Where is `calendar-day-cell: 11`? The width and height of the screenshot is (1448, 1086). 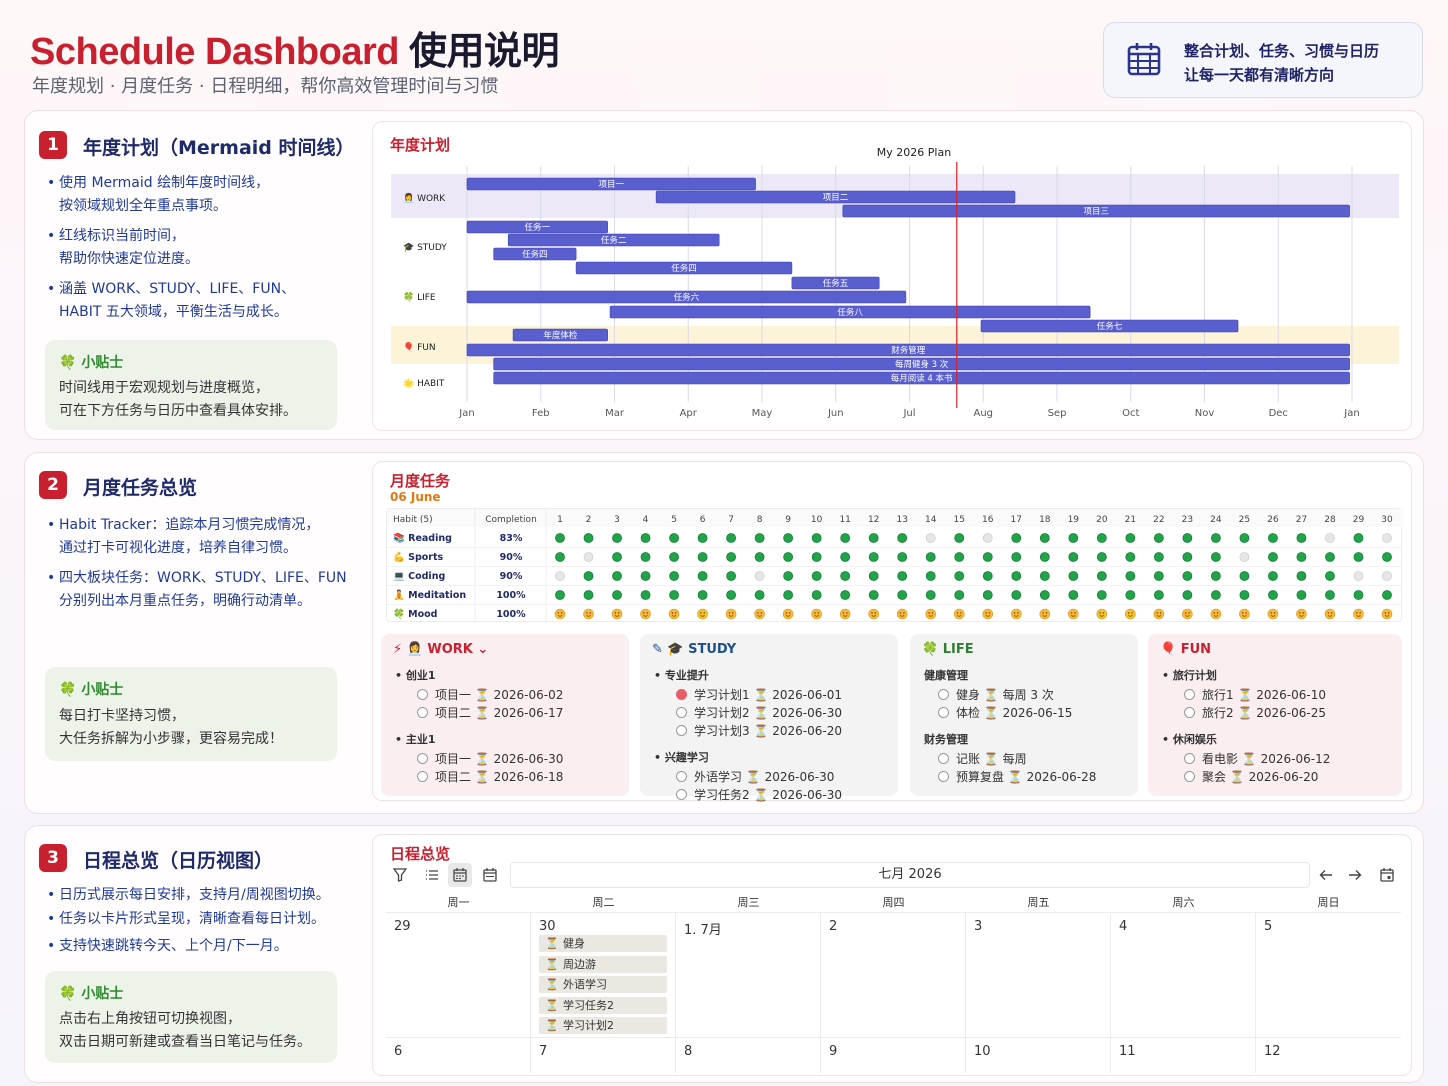 calendar-day-cell: 11 is located at coordinates (1183, 1055).